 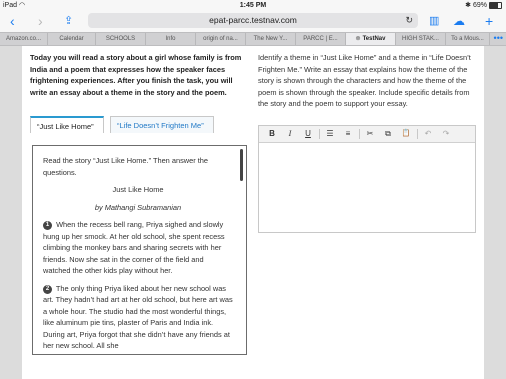 What do you see at coordinates (12, 21) in the screenshot?
I see `back-arrow-icon: ‹` at bounding box center [12, 21].